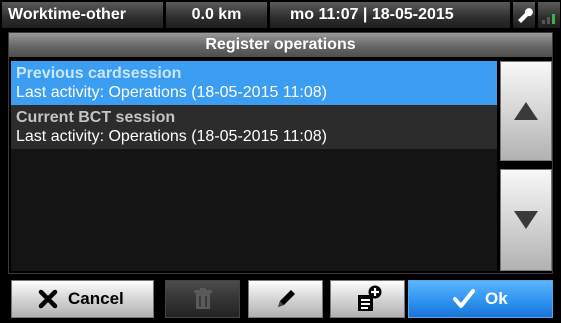  I want to click on x-icon, so click(48, 299).